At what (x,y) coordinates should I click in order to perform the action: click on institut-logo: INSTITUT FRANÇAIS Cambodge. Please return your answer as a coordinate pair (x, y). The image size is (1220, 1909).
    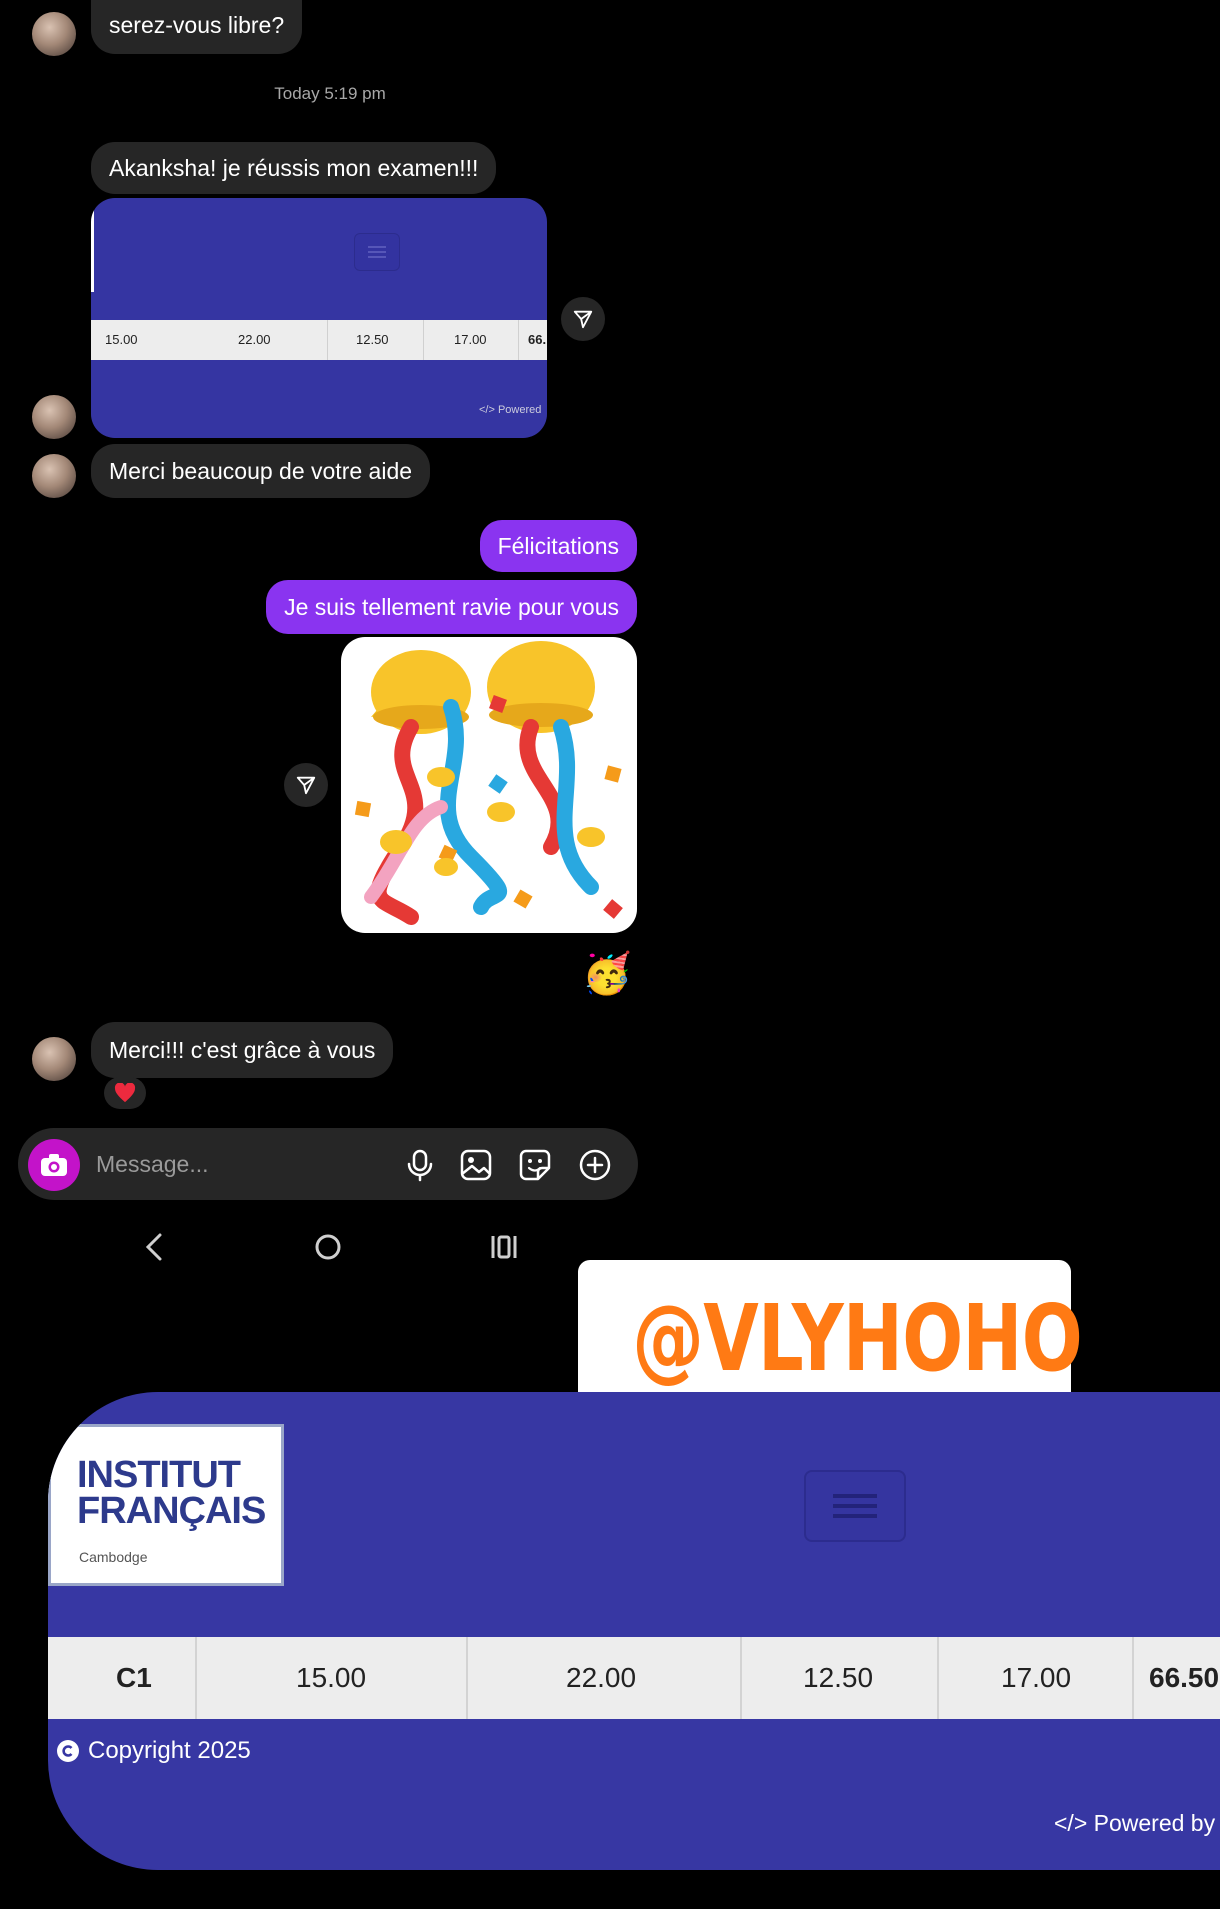
    Looking at the image, I should click on (166, 1505).